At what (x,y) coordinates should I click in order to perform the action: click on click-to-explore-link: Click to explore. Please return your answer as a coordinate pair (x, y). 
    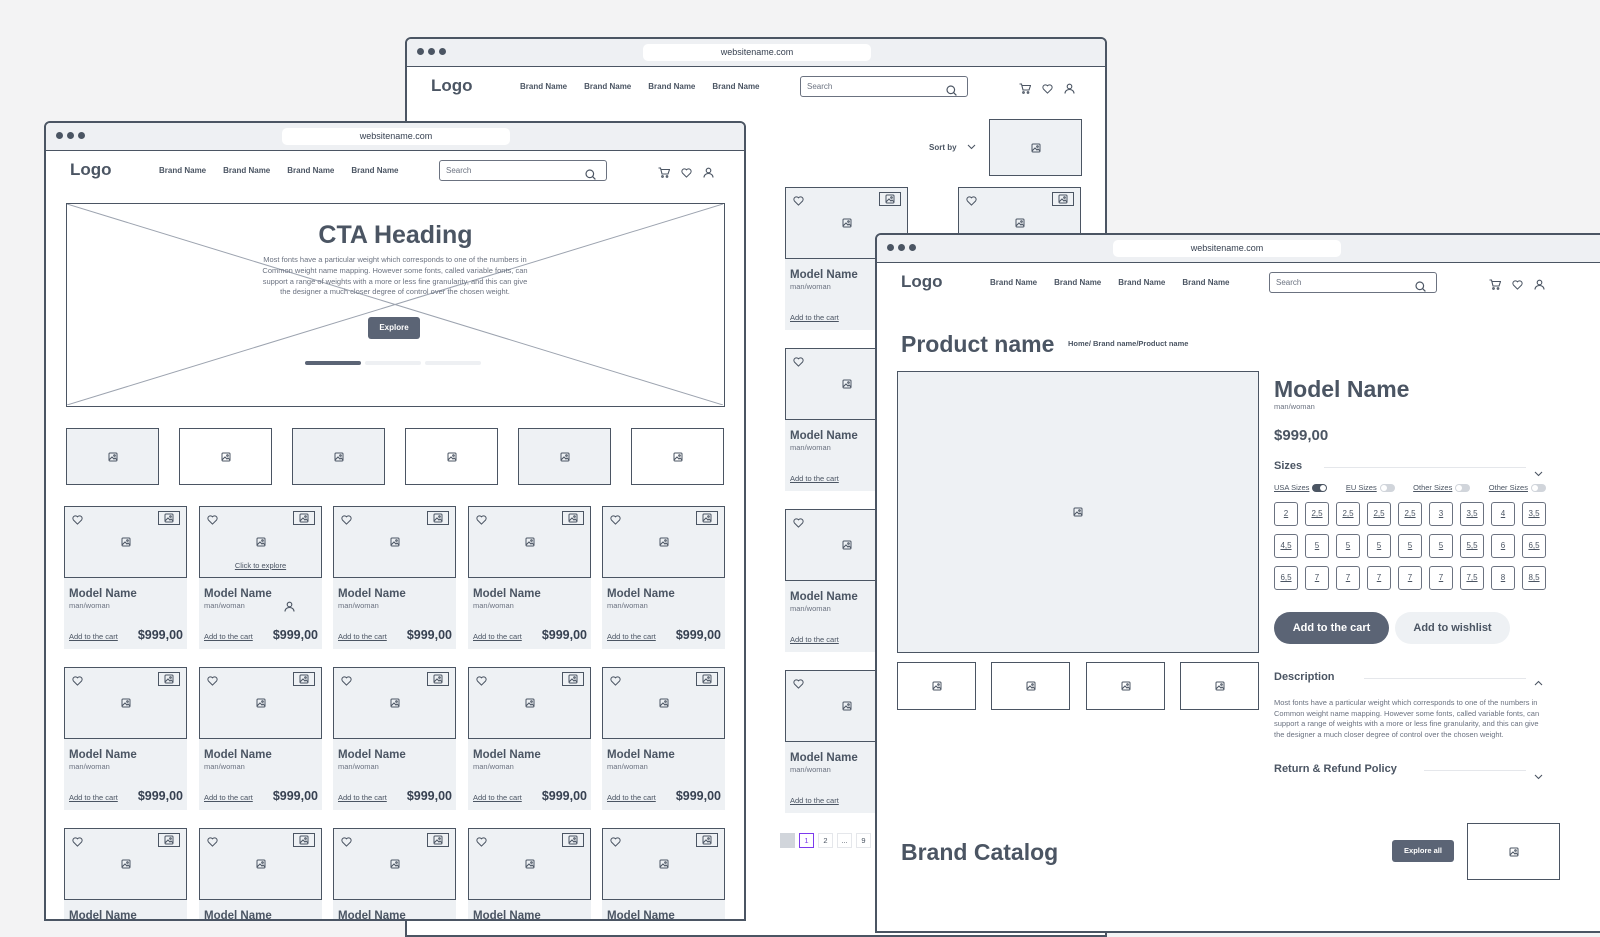
    Looking at the image, I should click on (260, 565).